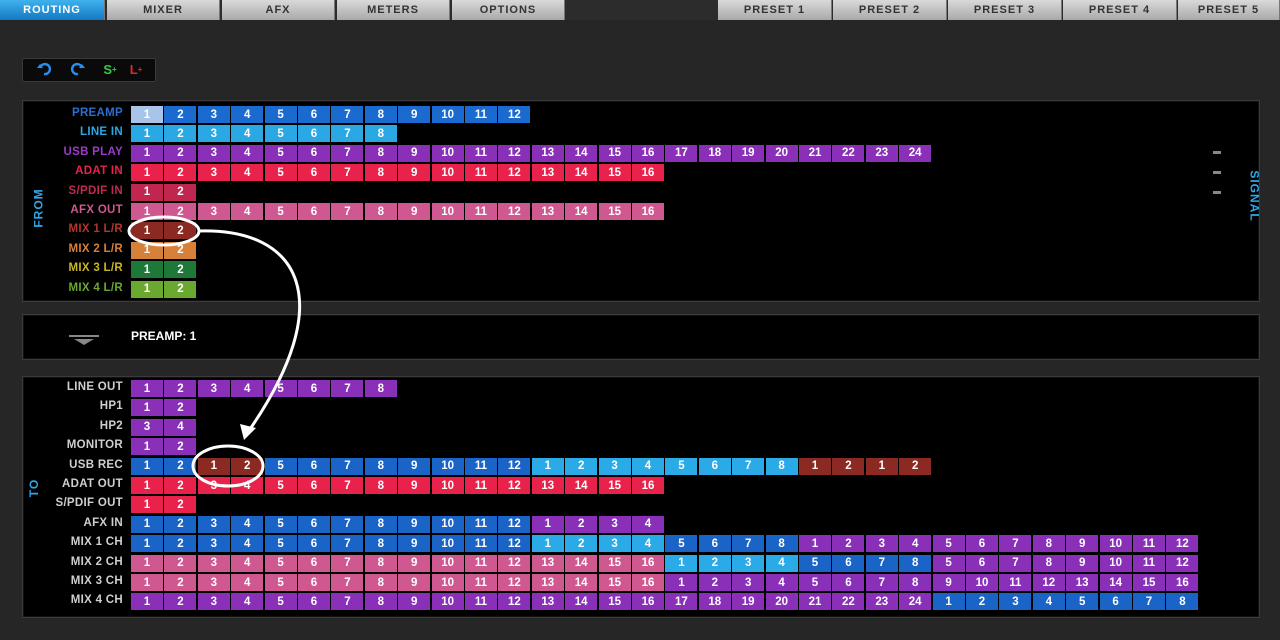 The width and height of the screenshot is (1280, 640). I want to click on destination-highlight-ellipse, so click(228, 466).